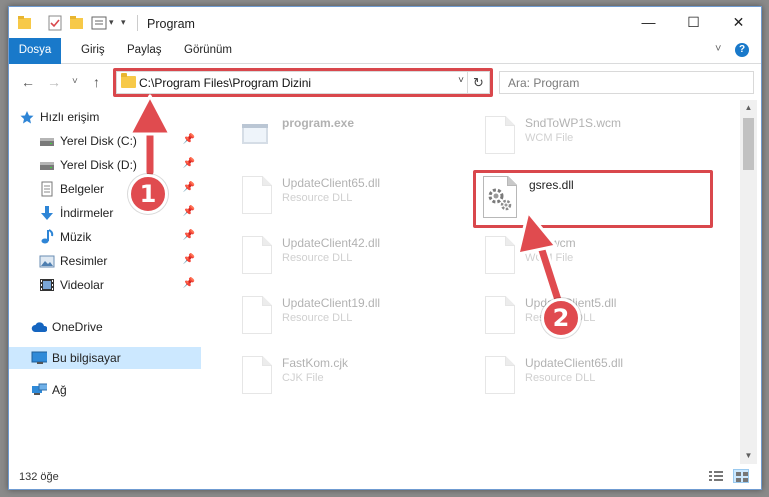 The height and width of the screenshot is (497, 769). Describe the element at coordinates (114, 117) in the screenshot. I see `nav-item-quick-access: Hızlı erişim` at that location.